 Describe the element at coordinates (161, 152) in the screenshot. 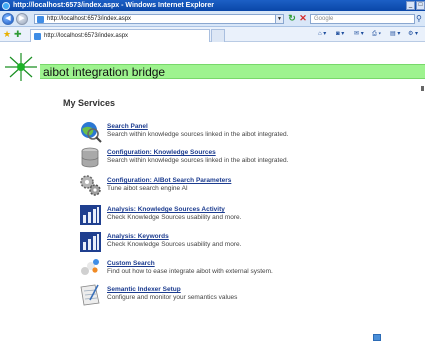

I see `service-link-knowledge-sources: Configuration: Knowledge Sources` at that location.